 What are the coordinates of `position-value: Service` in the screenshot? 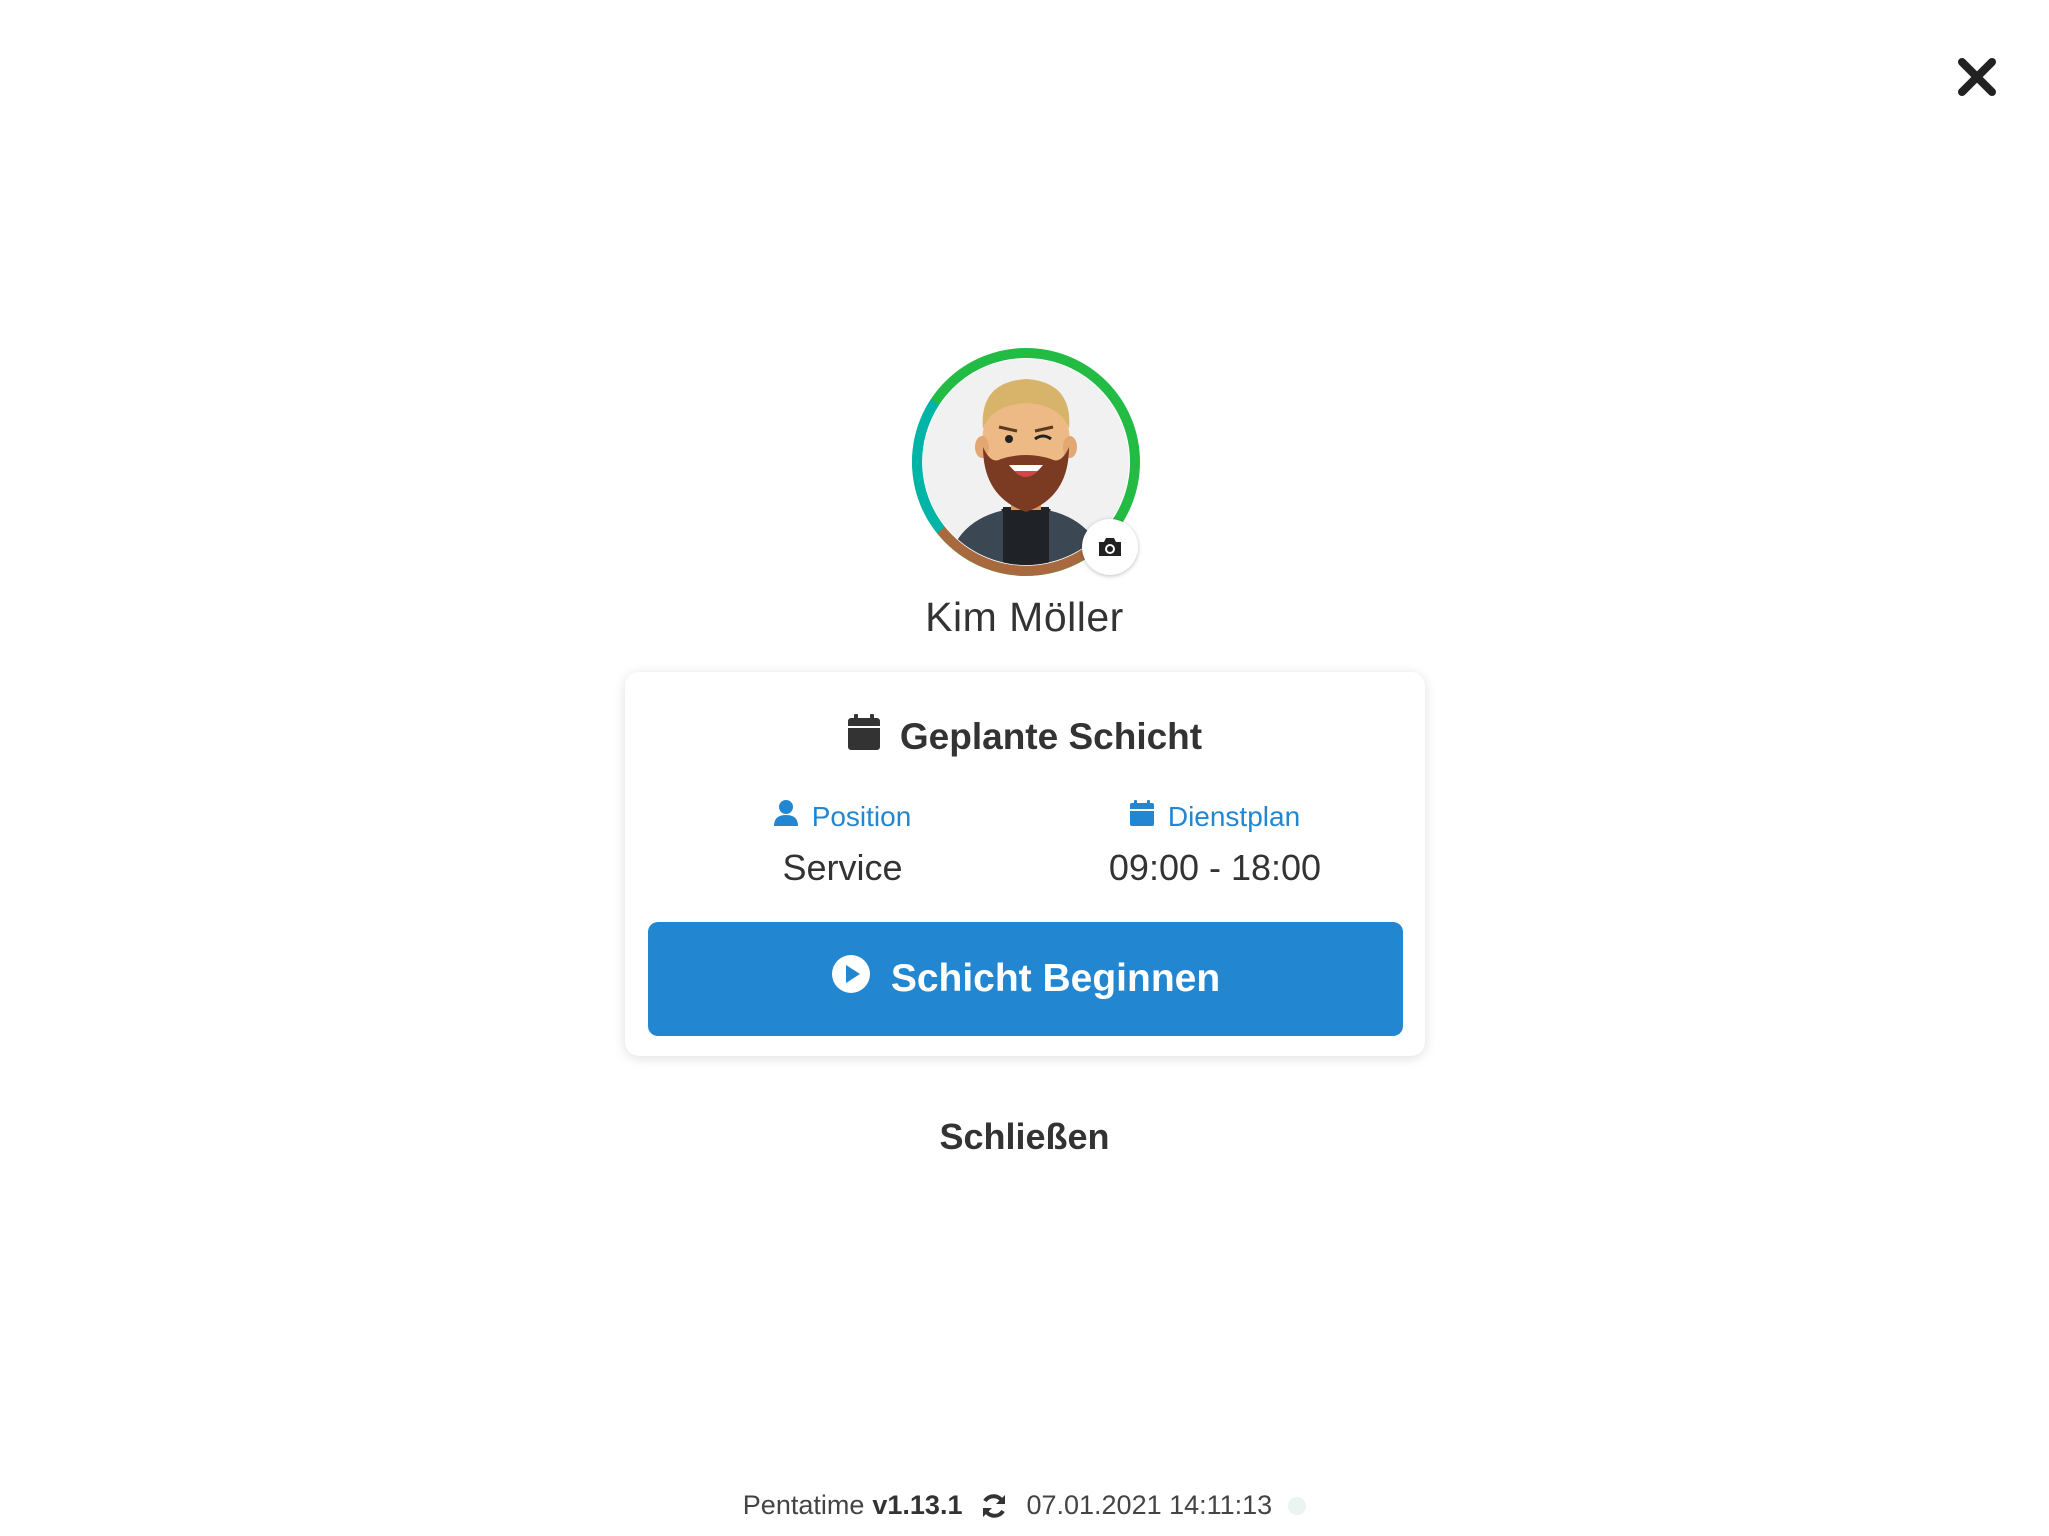 It's located at (842, 867).